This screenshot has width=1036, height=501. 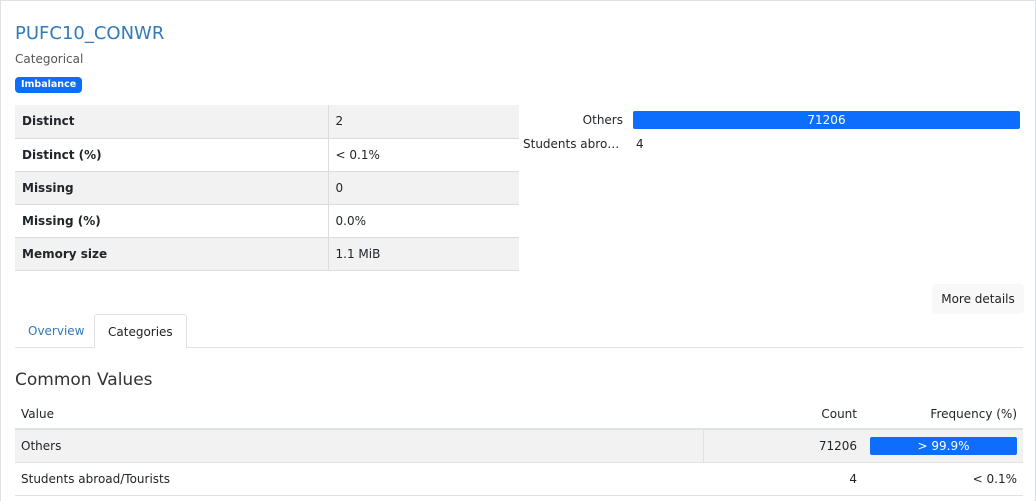 I want to click on table-row: Others 71206 > 99.9%, so click(x=519, y=446).